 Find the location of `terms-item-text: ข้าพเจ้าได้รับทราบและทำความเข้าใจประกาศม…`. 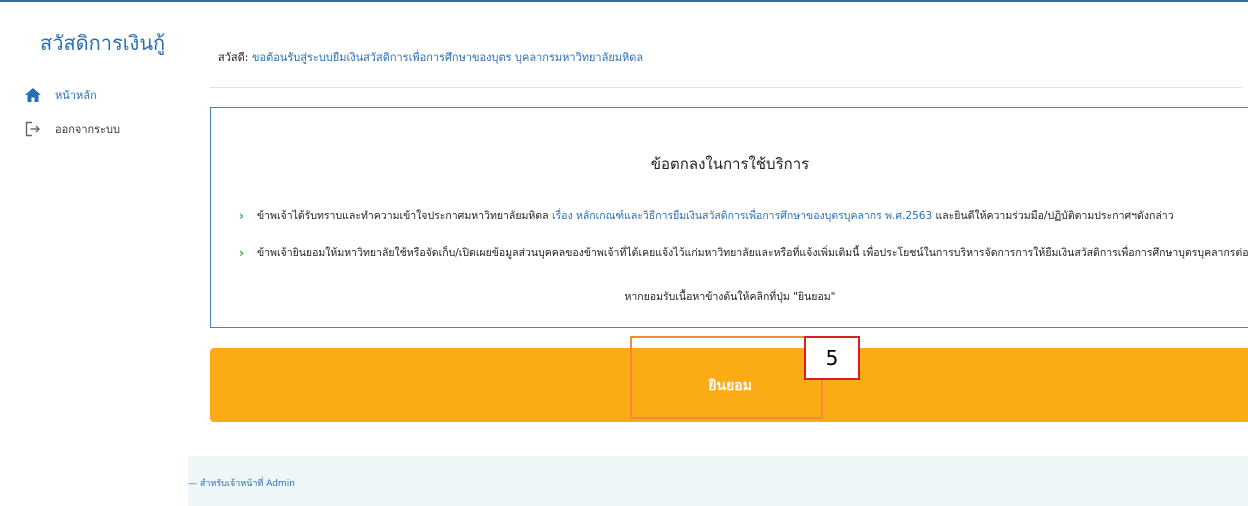

terms-item-text: ข้าพเจ้าได้รับทราบและทำความเข้าใจประกาศม… is located at coordinates (402, 216).